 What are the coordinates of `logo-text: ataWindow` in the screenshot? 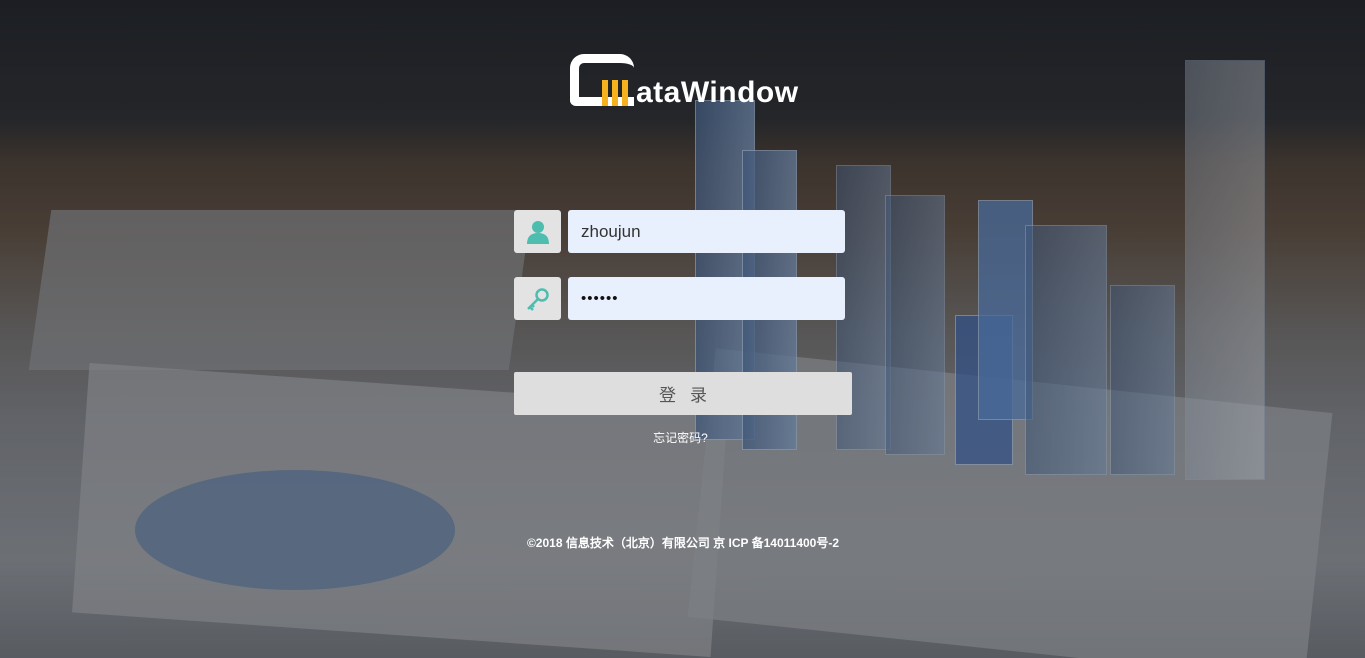 It's located at (717, 92).